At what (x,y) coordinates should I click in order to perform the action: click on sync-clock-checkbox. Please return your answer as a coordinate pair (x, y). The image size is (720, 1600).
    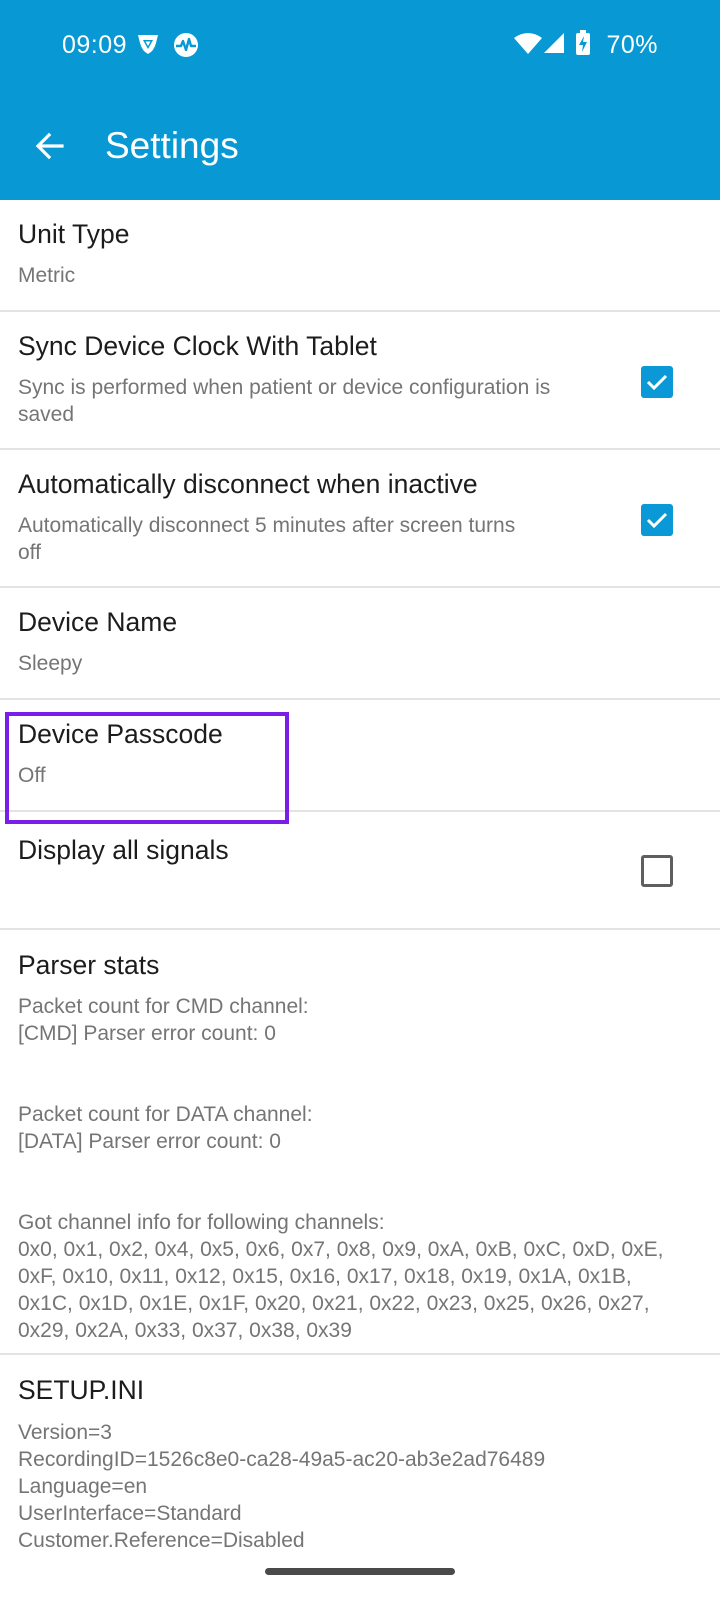
    Looking at the image, I should click on (657, 382).